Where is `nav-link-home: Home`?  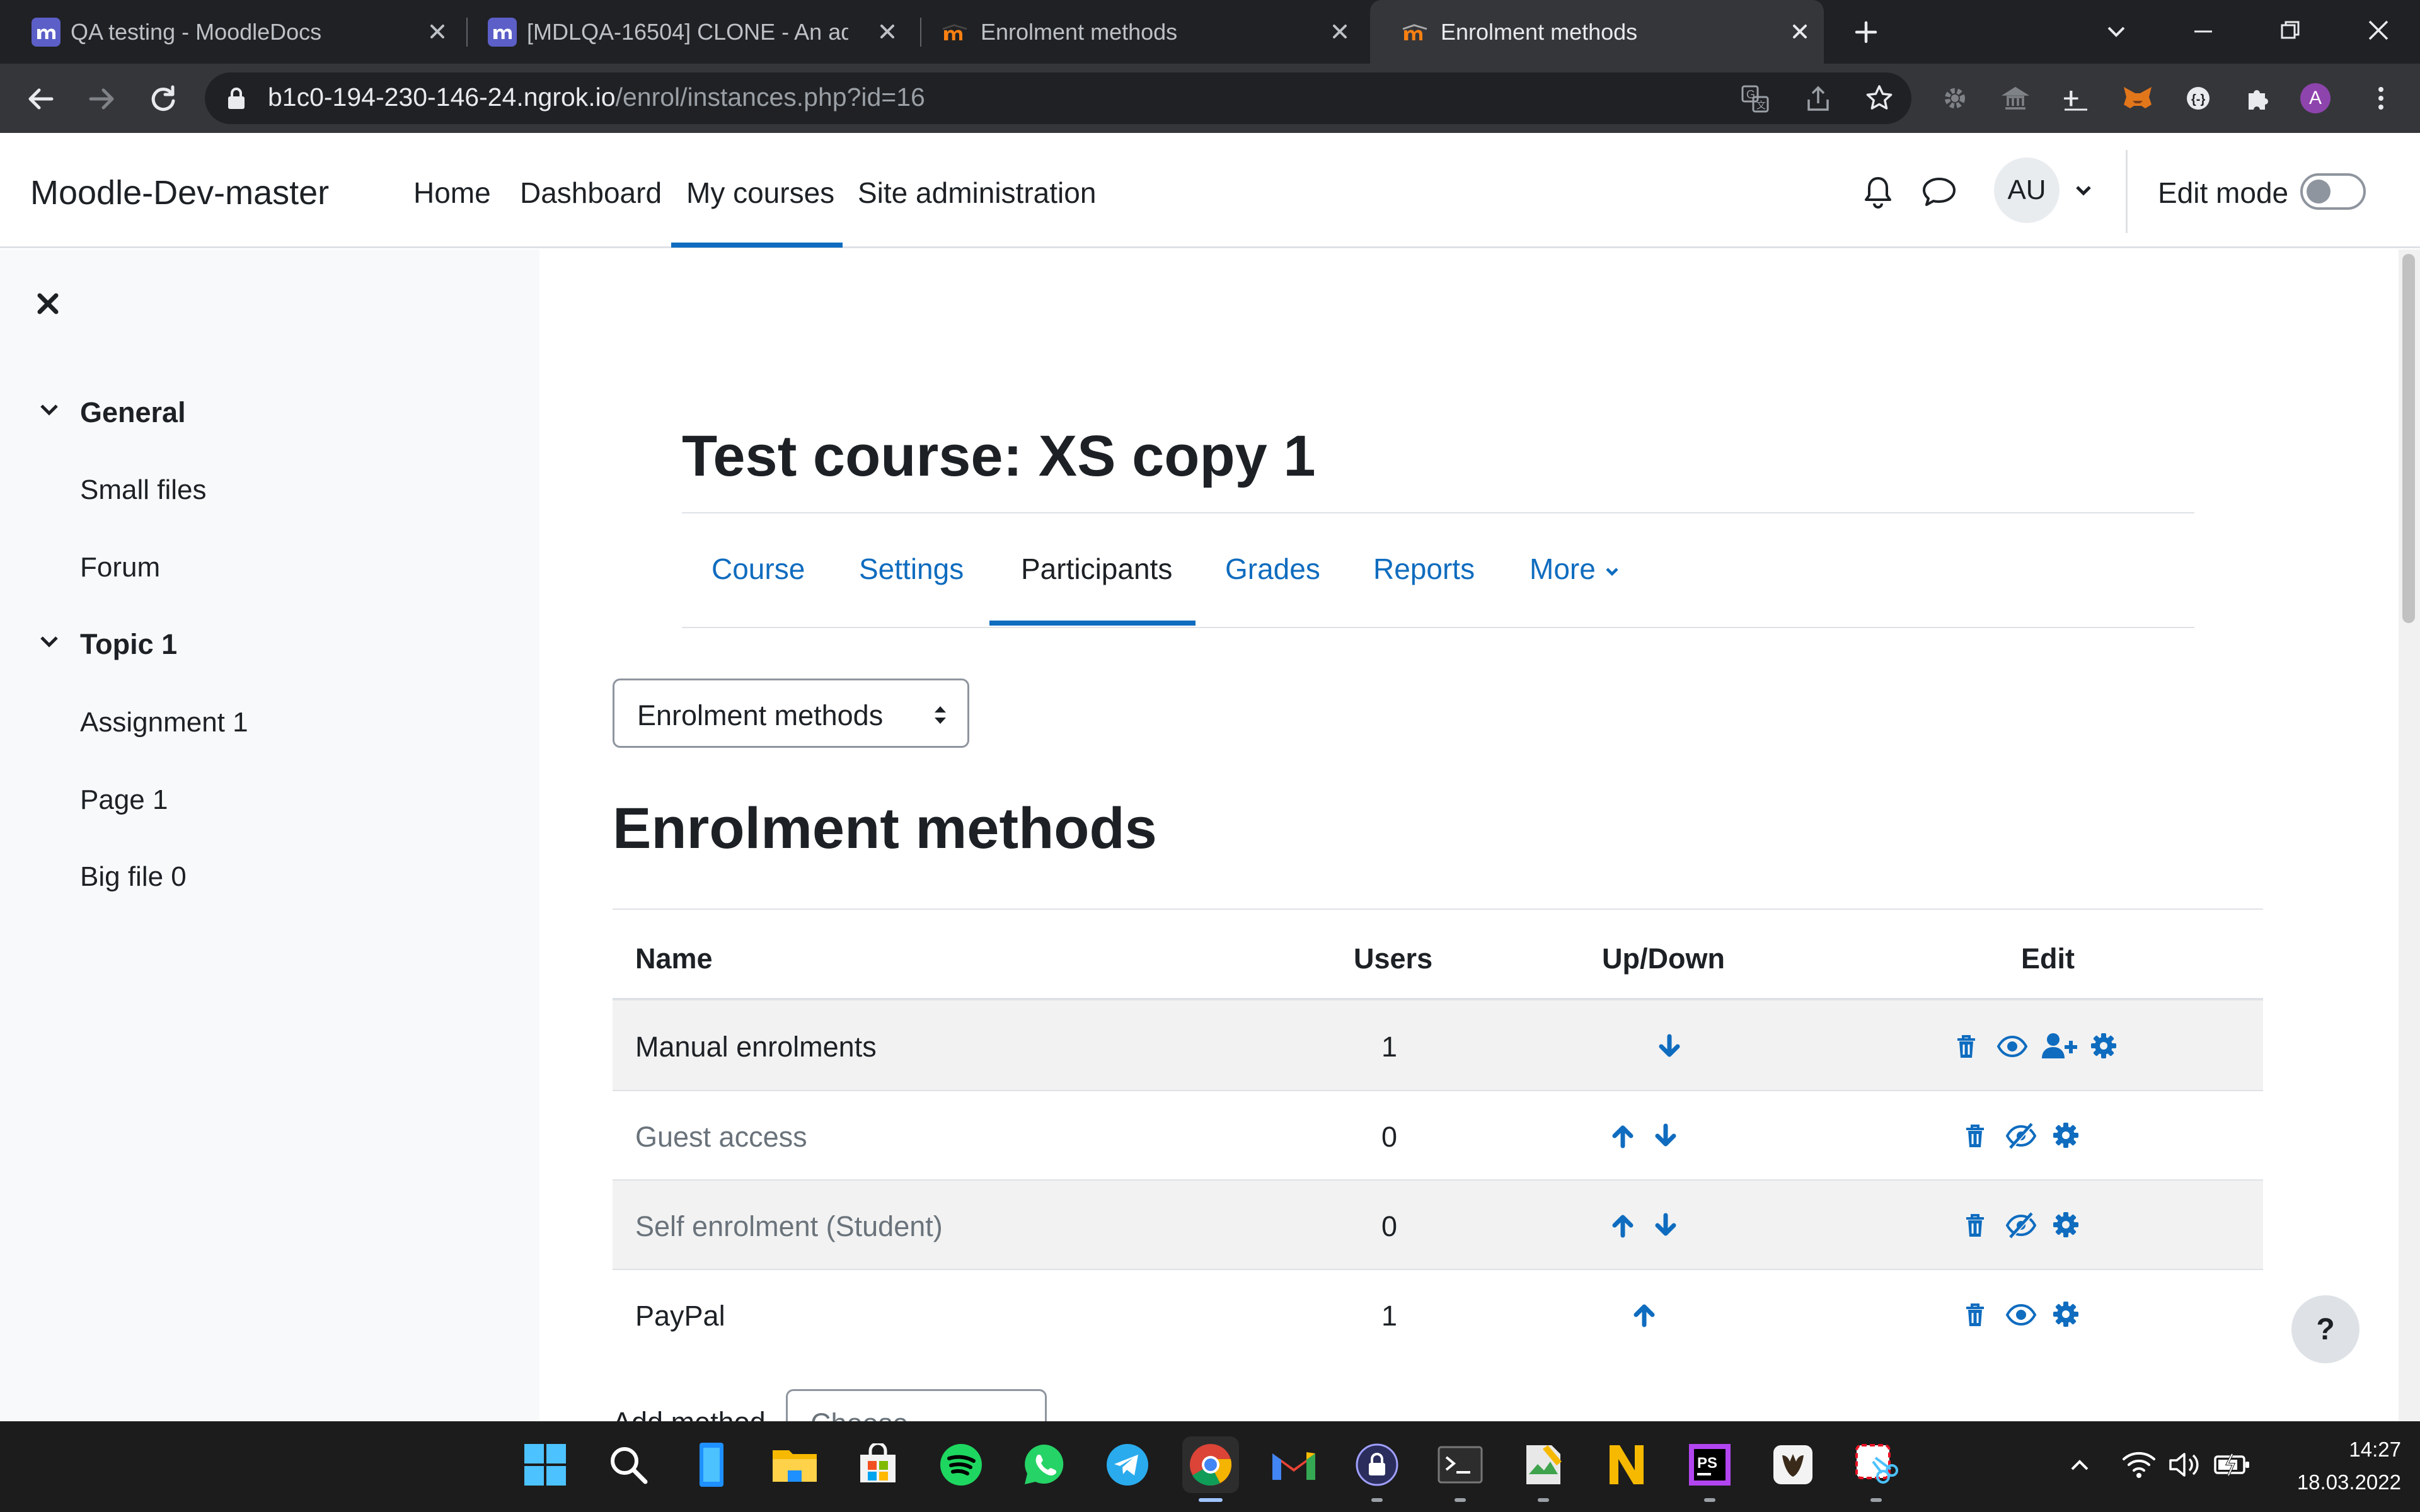
nav-link-home: Home is located at coordinates (452, 193).